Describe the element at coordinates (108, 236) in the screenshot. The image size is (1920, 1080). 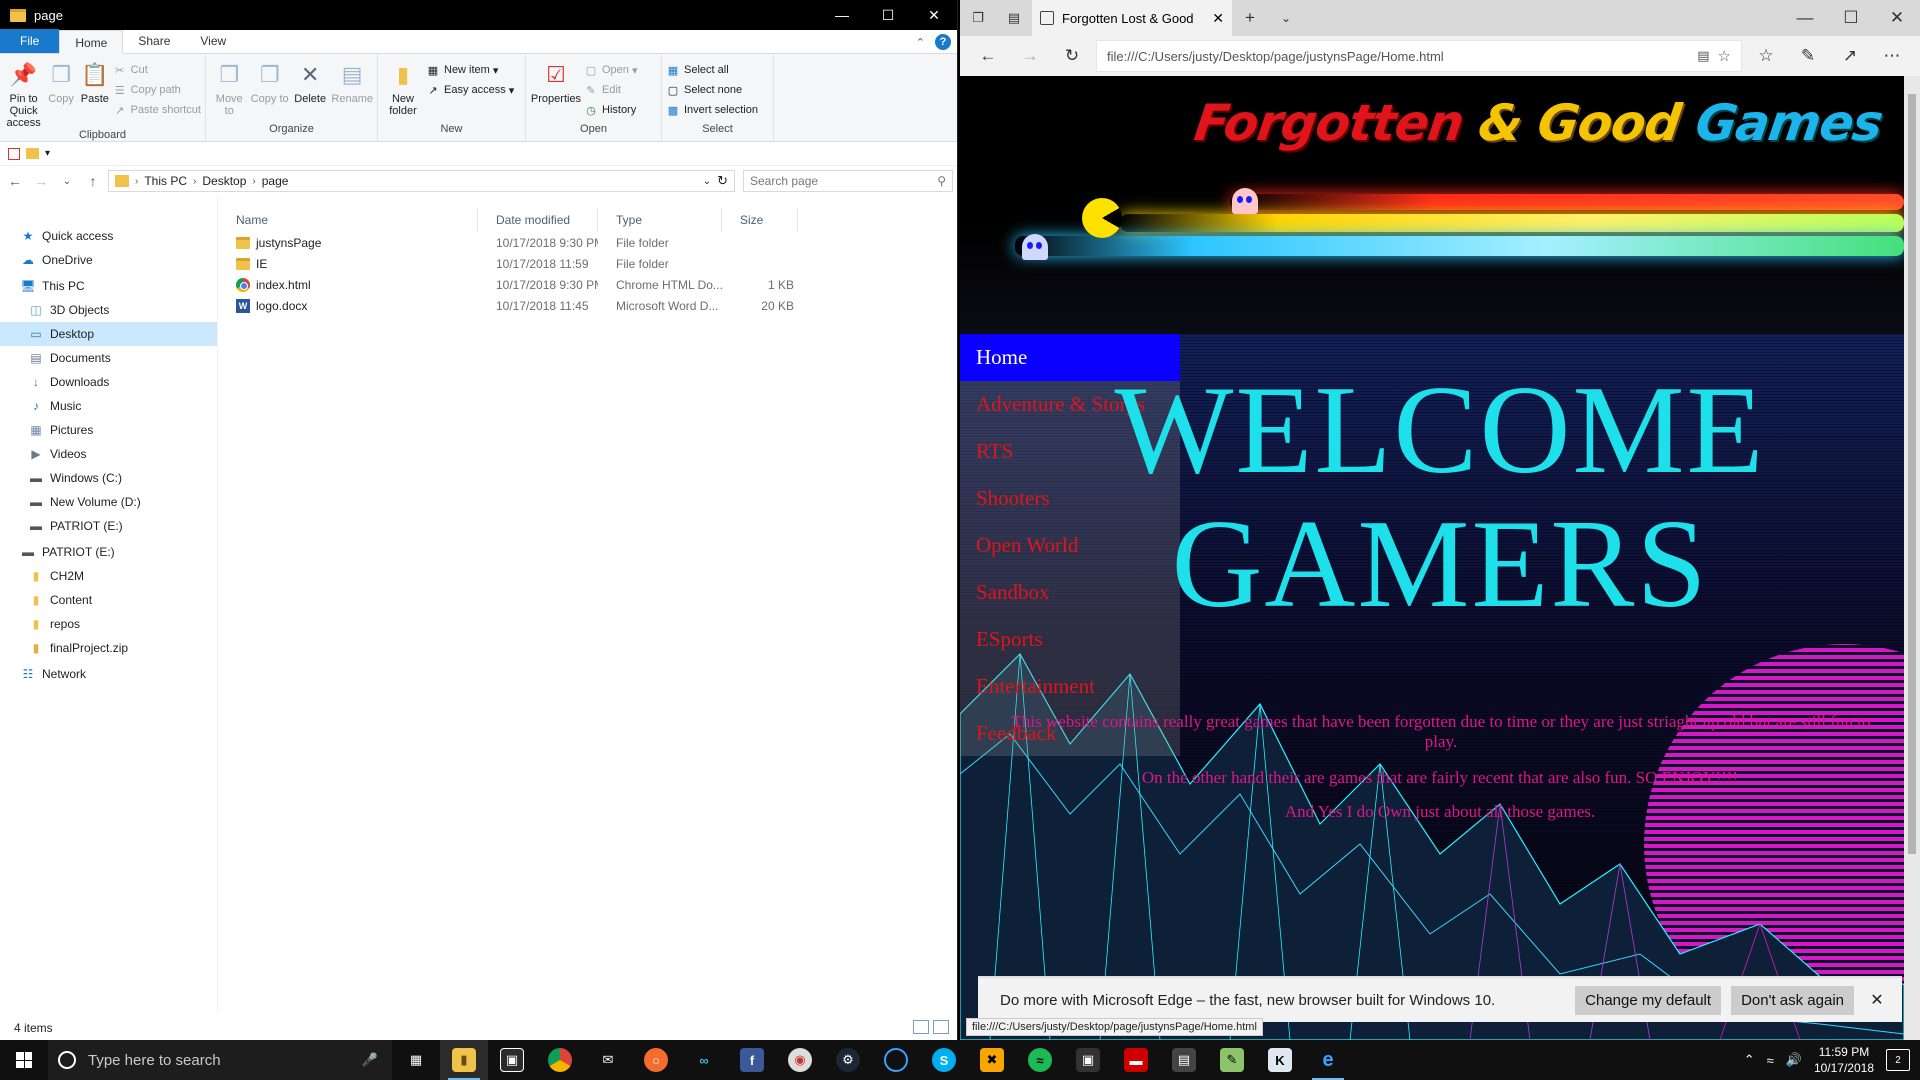
I see `nav-item: ★ Quick access` at that location.